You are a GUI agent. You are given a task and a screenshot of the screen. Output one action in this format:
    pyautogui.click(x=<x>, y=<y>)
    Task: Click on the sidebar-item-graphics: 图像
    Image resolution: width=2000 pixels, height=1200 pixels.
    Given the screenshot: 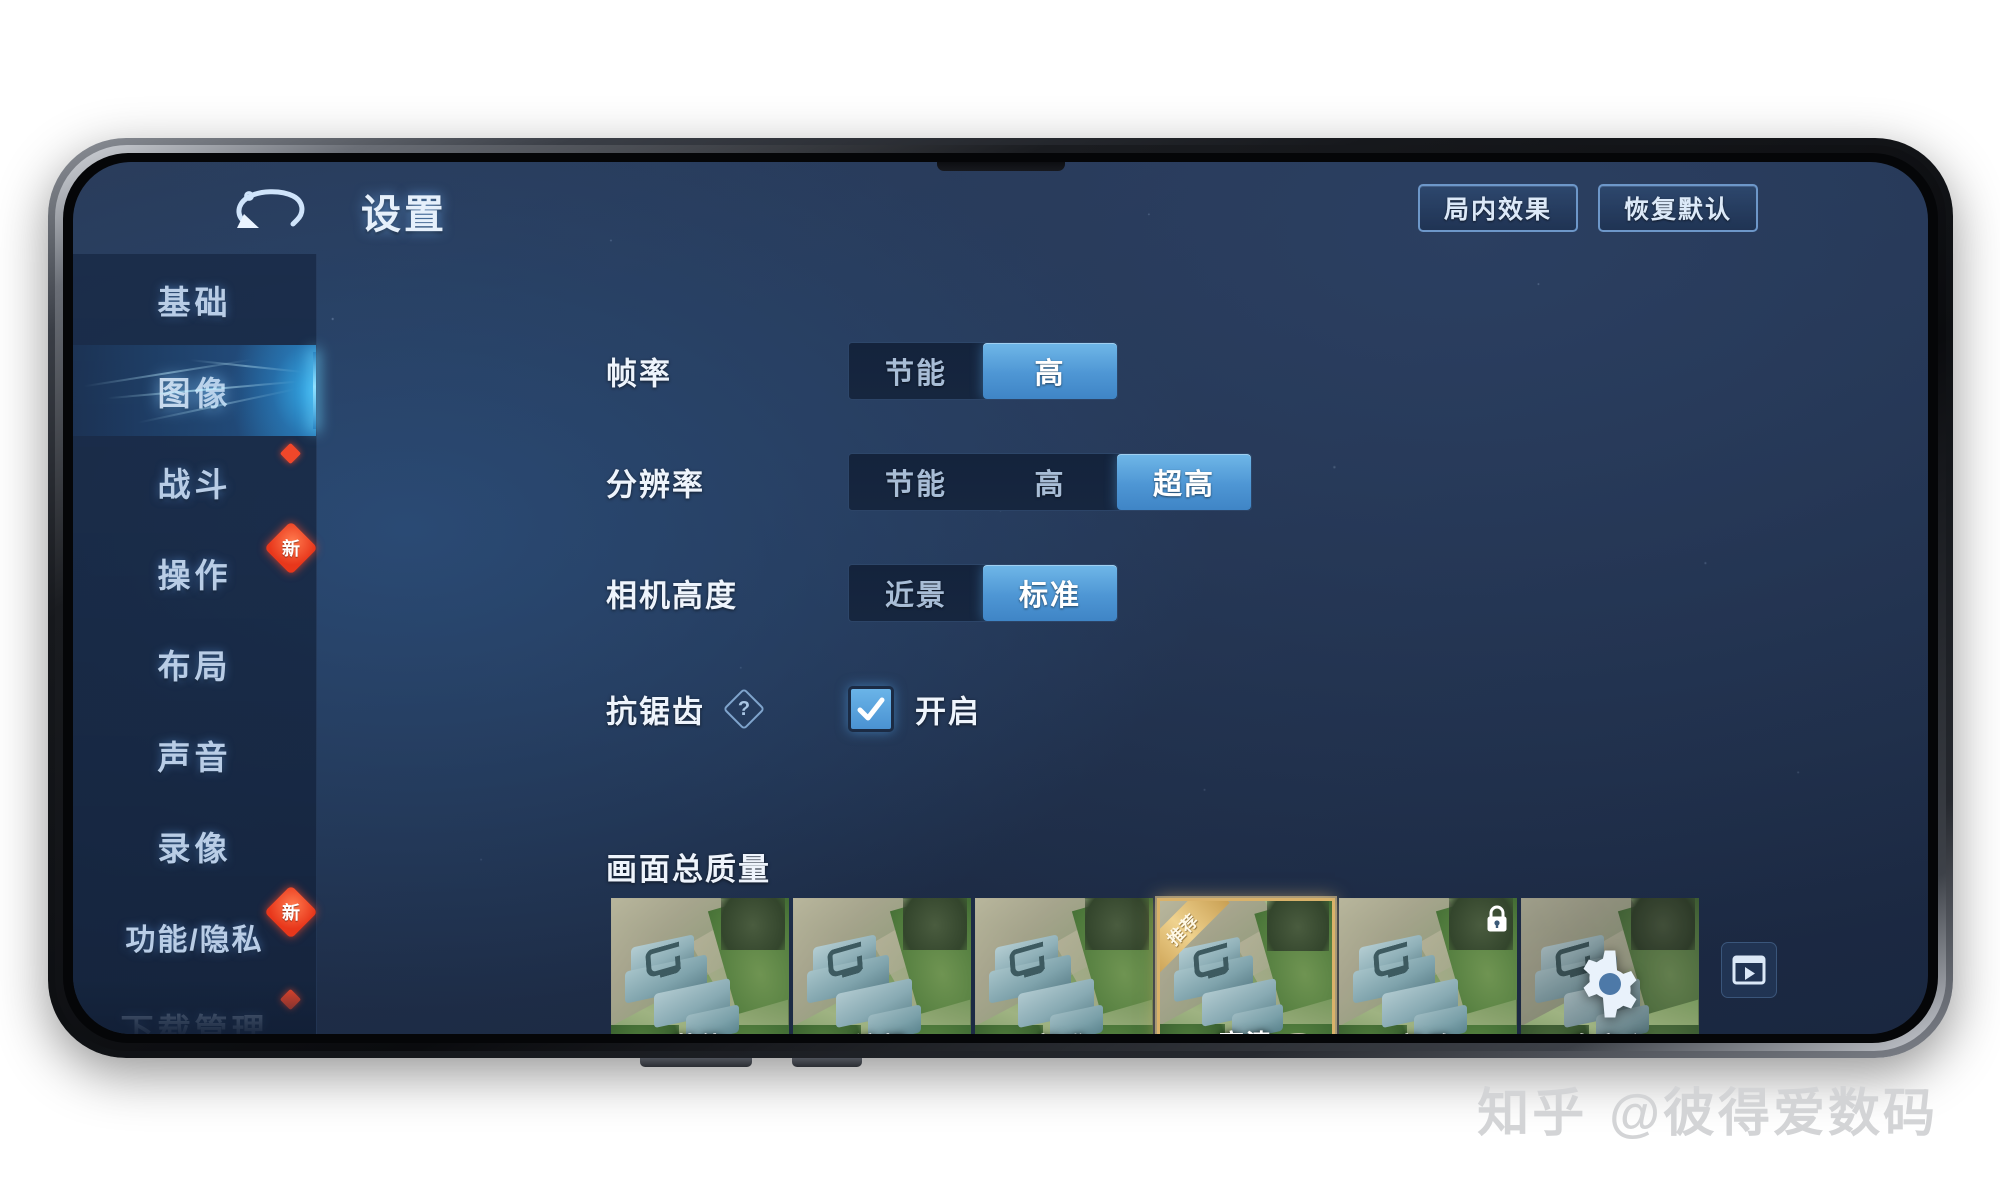 What is the action you would take?
    pyautogui.click(x=194, y=390)
    